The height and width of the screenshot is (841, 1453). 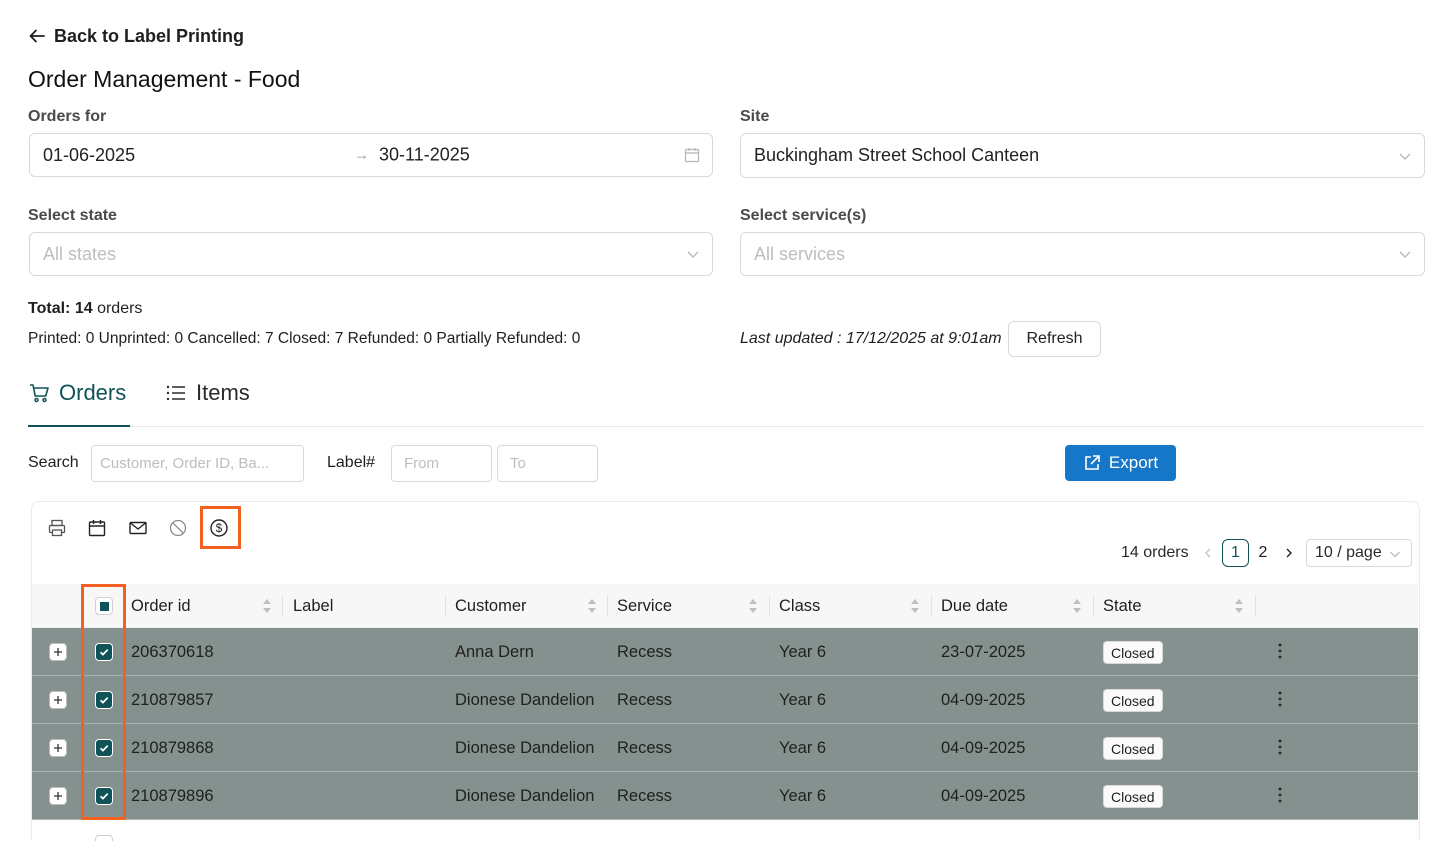 I want to click on order-id: 206370618, so click(x=172, y=651).